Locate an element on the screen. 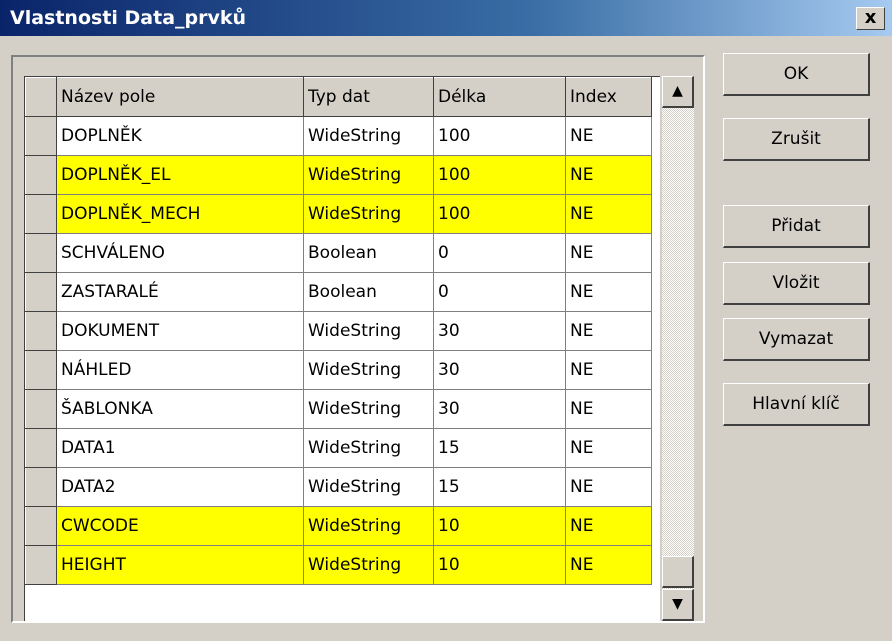  close-button: x is located at coordinates (870, 18).